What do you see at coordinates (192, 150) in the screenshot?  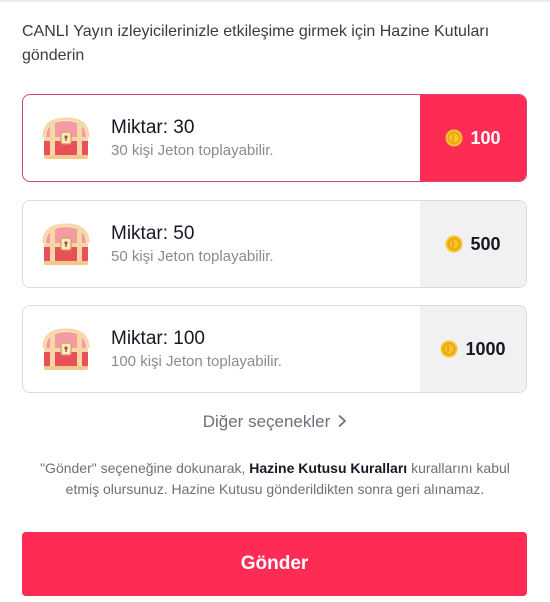 I see `option-subtitle: 30 kişi Jeton toplayabilir.` at bounding box center [192, 150].